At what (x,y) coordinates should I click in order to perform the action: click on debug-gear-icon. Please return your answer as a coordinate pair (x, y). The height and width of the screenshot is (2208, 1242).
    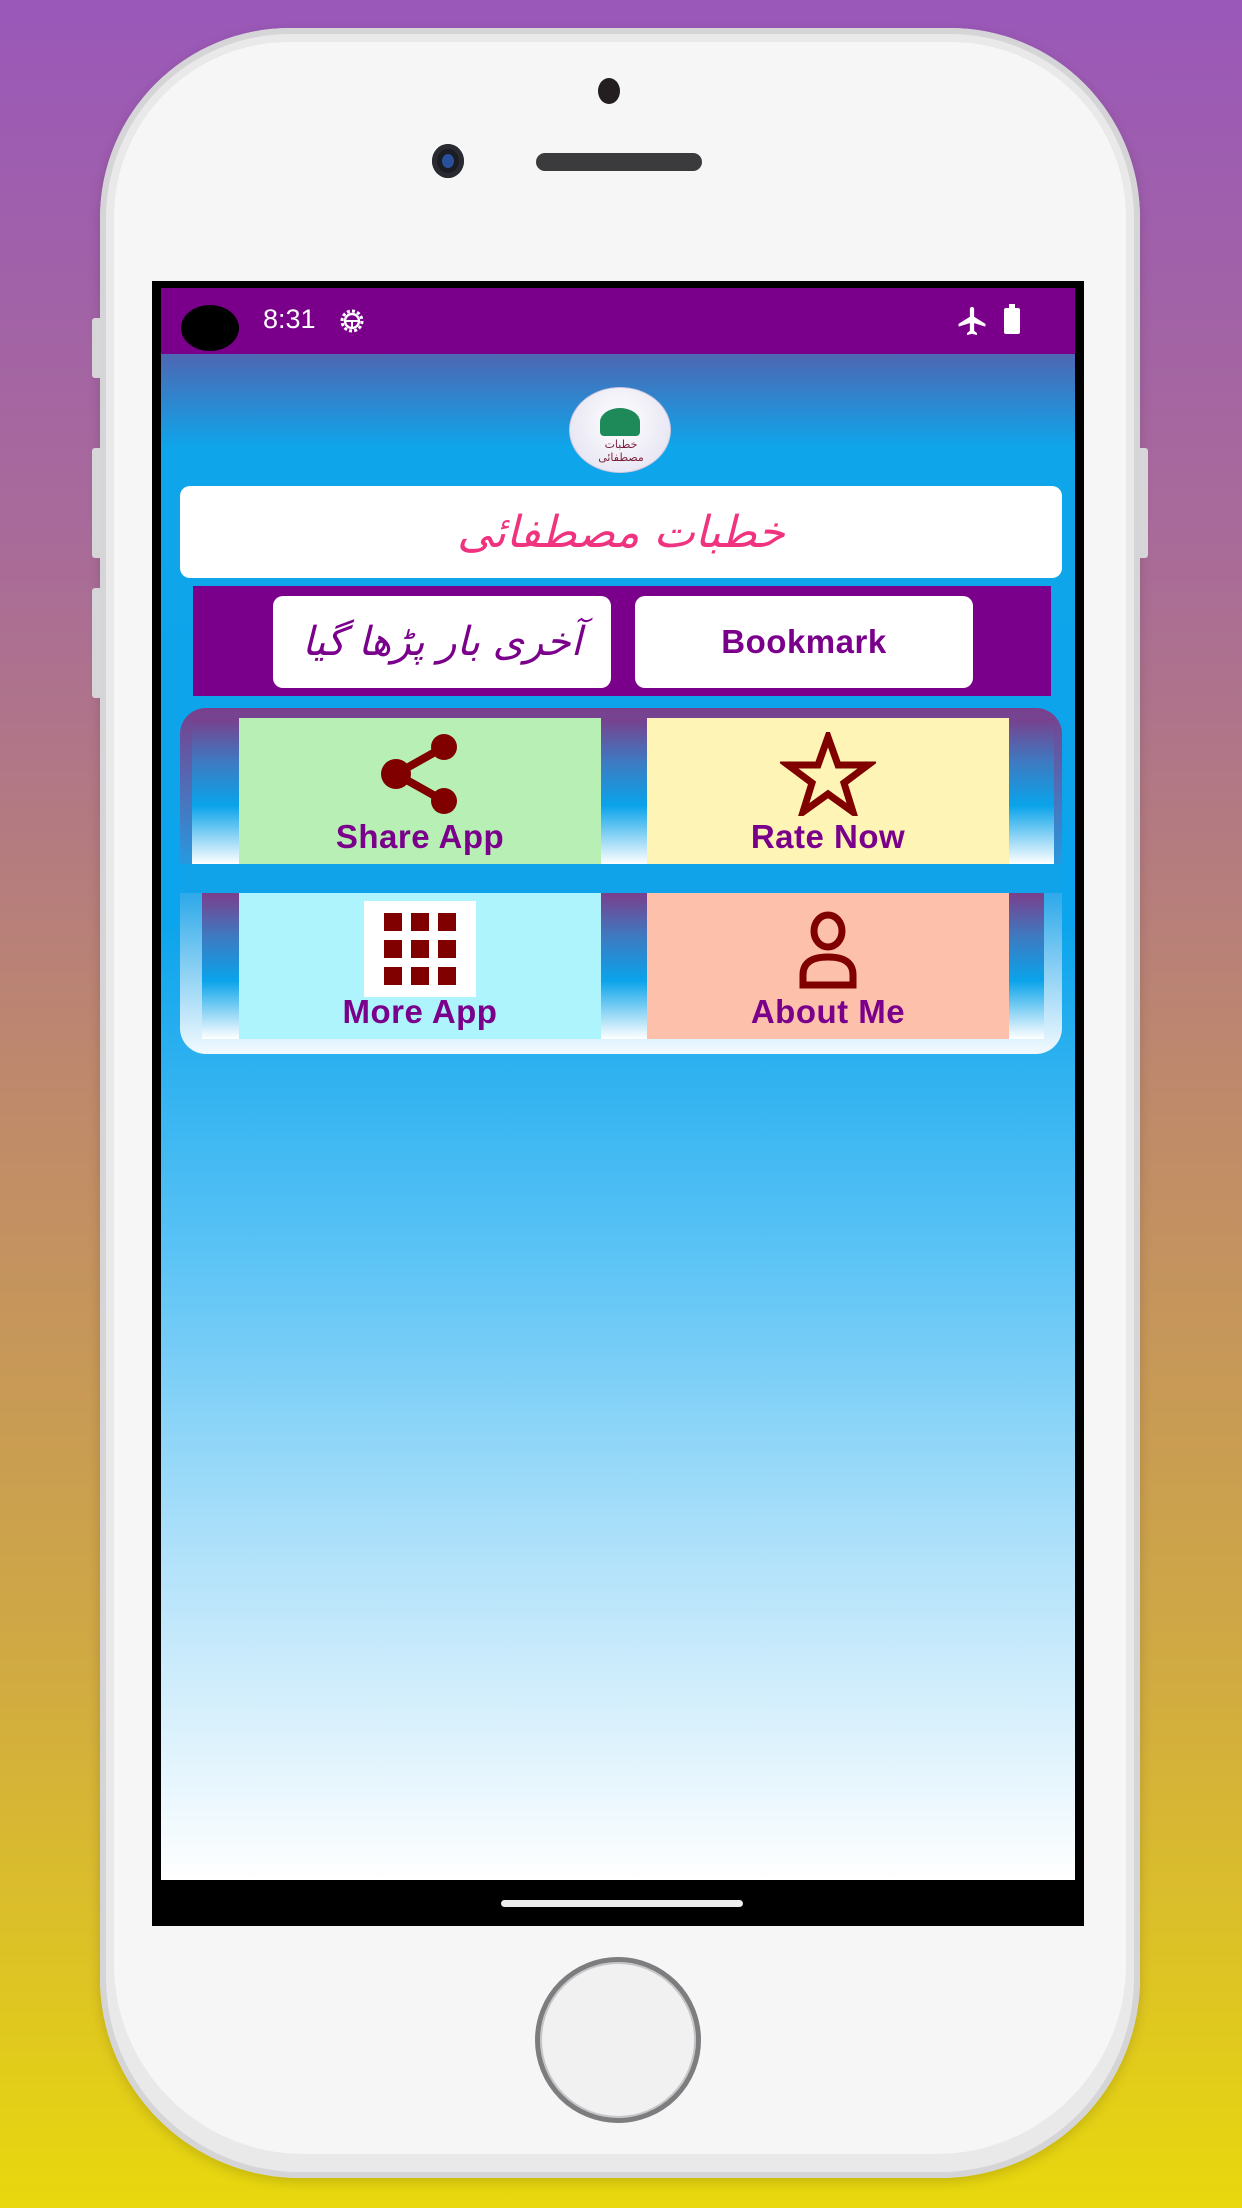
    Looking at the image, I should click on (352, 321).